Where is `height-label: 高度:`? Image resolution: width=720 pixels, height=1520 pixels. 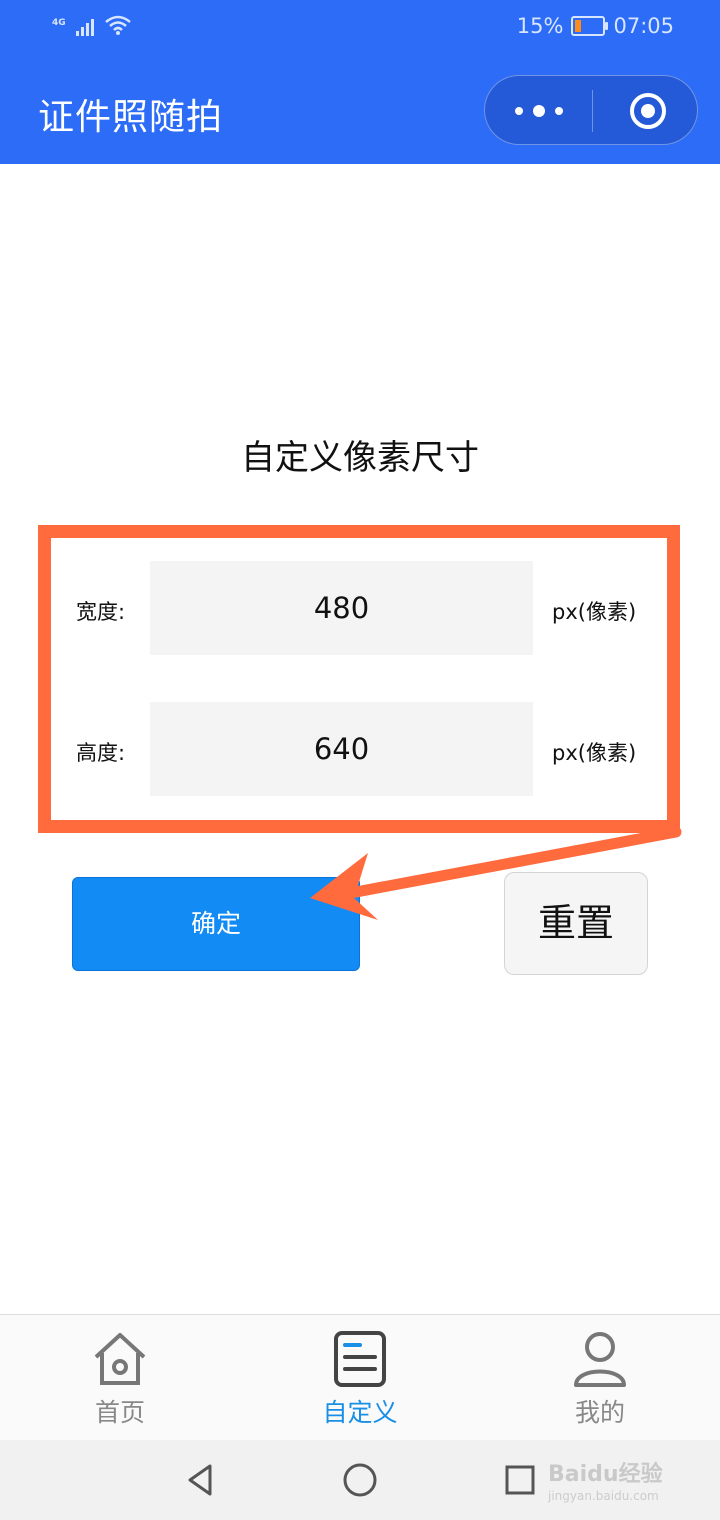 height-label: 高度: is located at coordinates (101, 753).